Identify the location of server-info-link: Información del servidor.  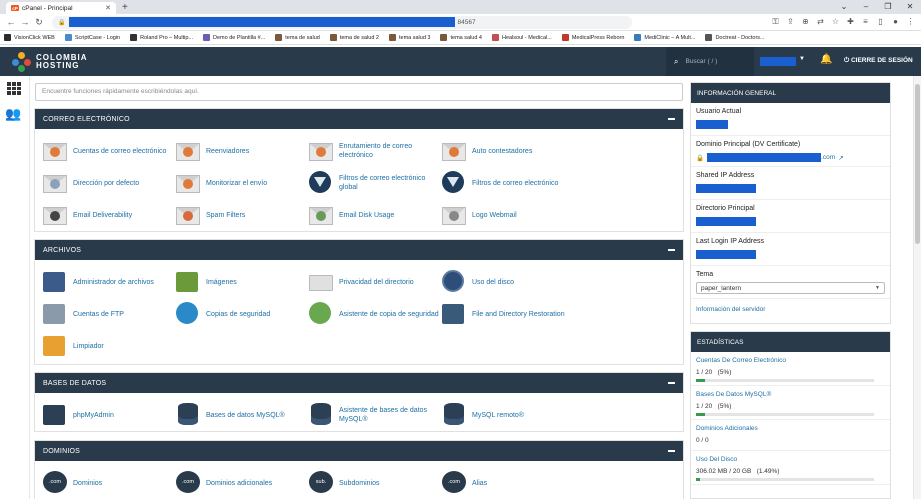
(730, 309).